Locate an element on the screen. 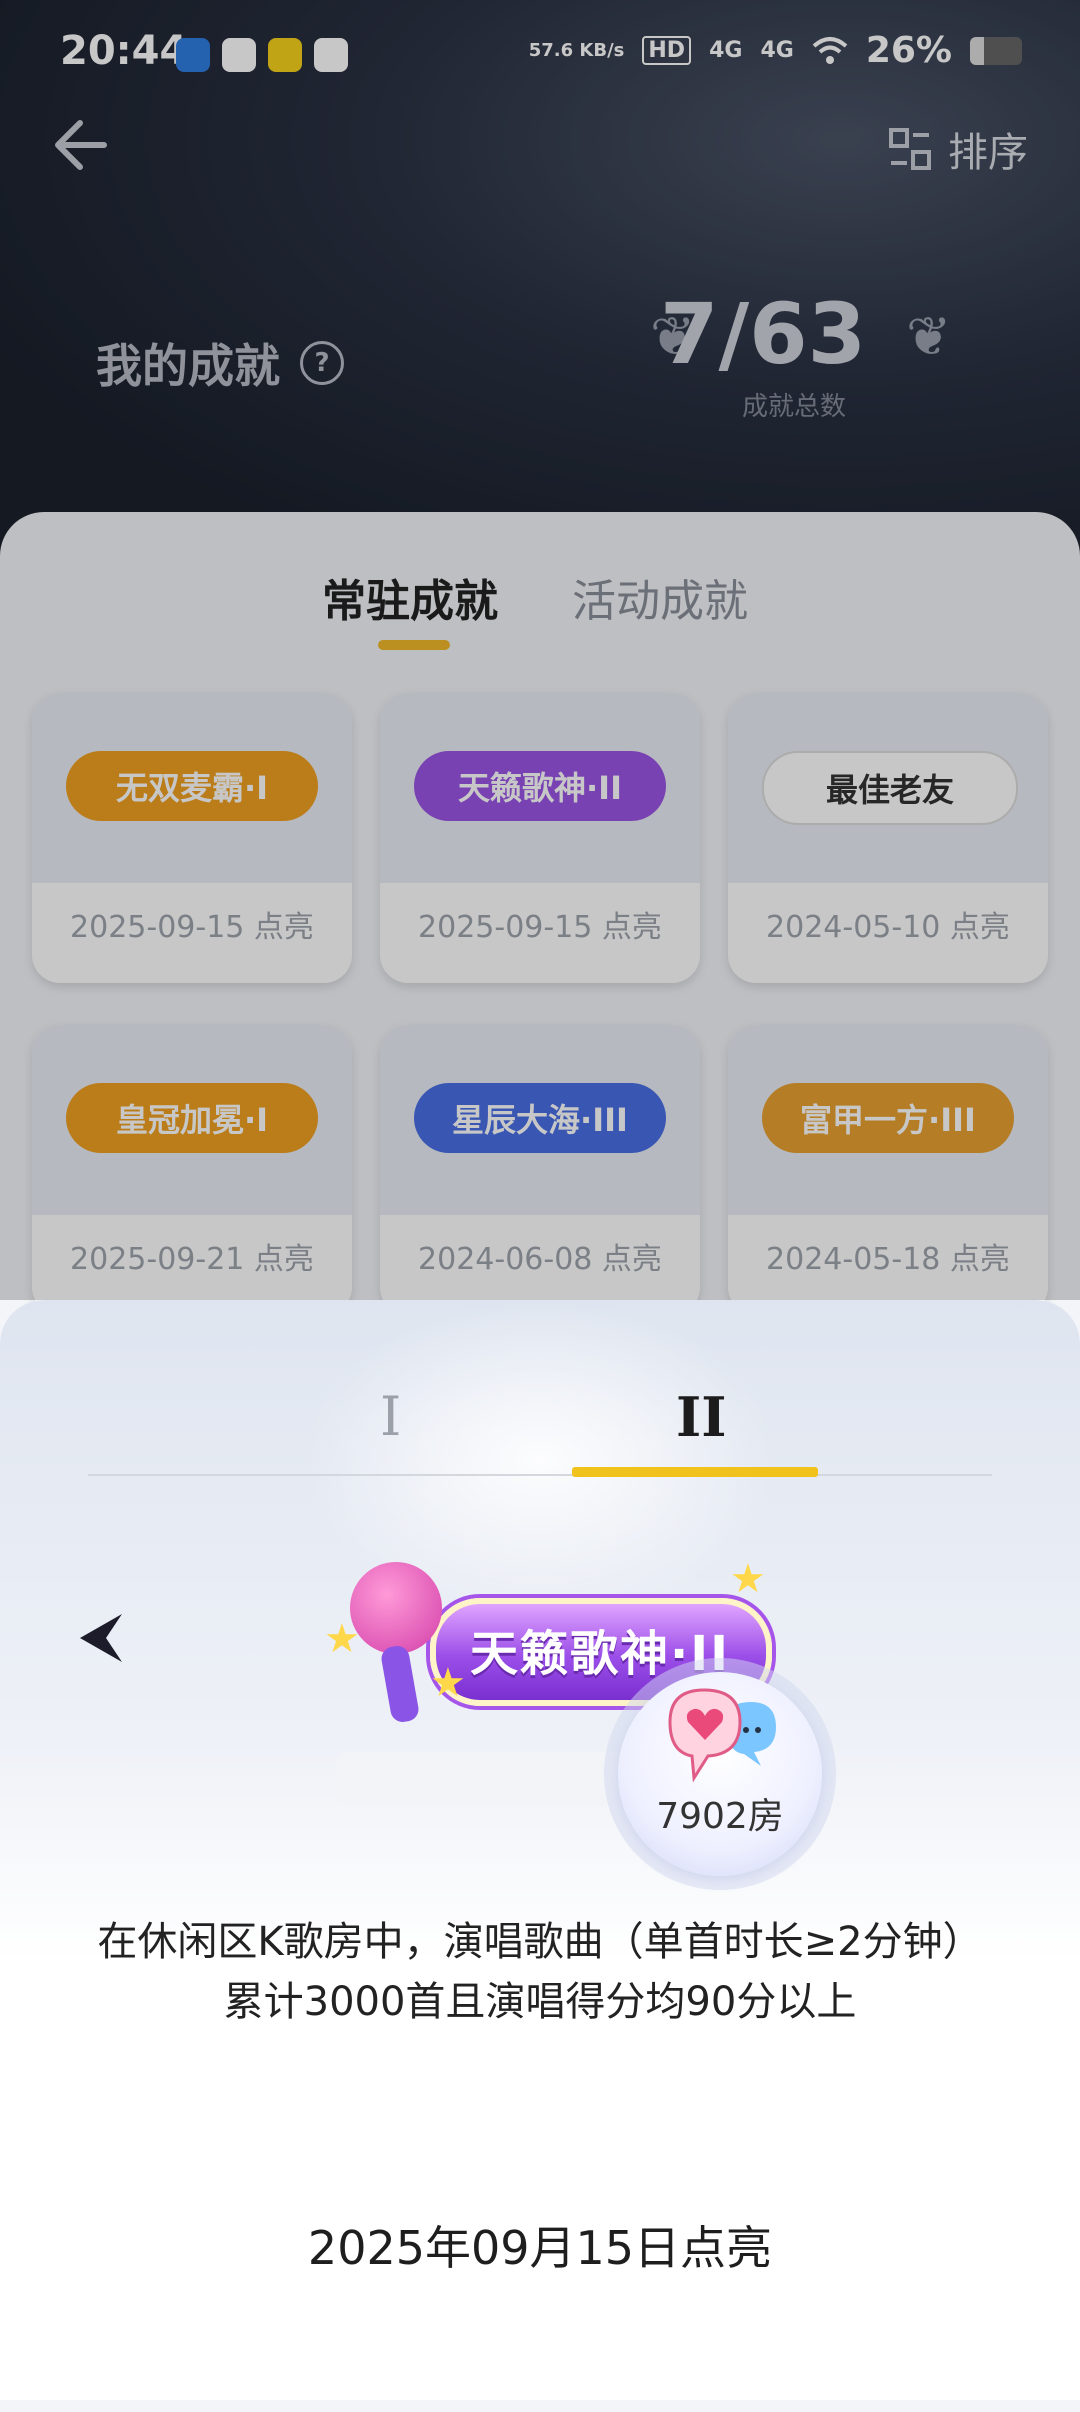  level-tab-divider is located at coordinates (540, 1475).